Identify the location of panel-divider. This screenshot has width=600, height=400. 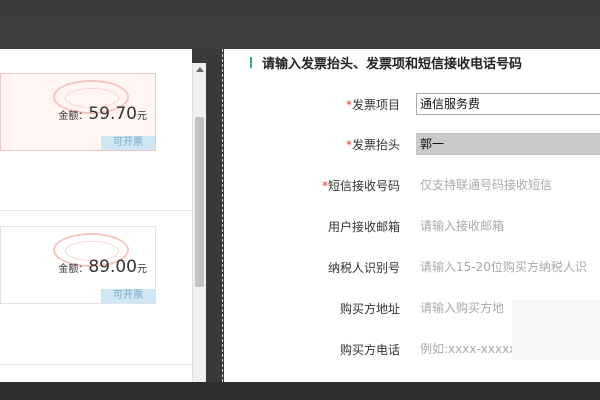
(222, 215).